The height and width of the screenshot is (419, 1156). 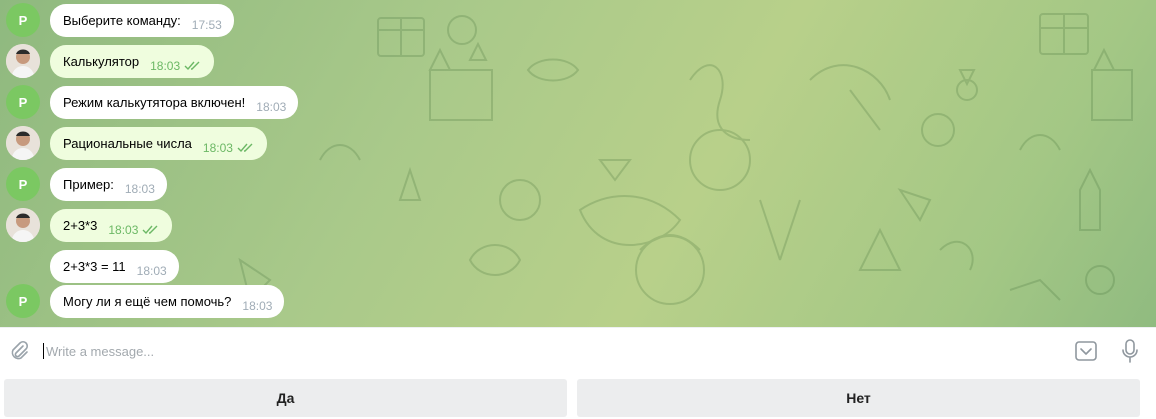 I want to click on incoming-message-bubble: 2+3*3 = 11 18:03, so click(x=114, y=266).